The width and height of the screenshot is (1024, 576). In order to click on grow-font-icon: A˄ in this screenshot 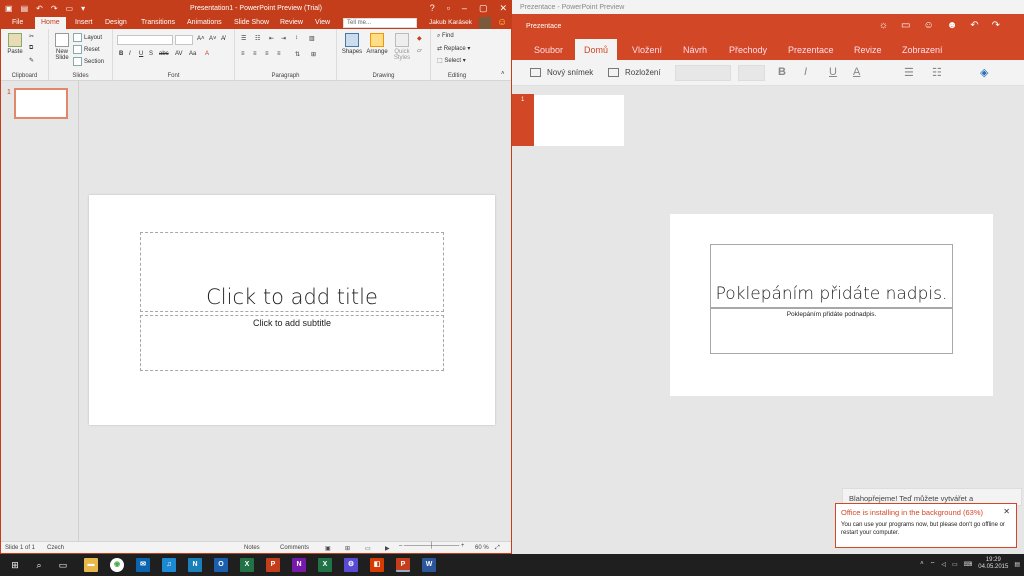, I will do `click(201, 39)`.